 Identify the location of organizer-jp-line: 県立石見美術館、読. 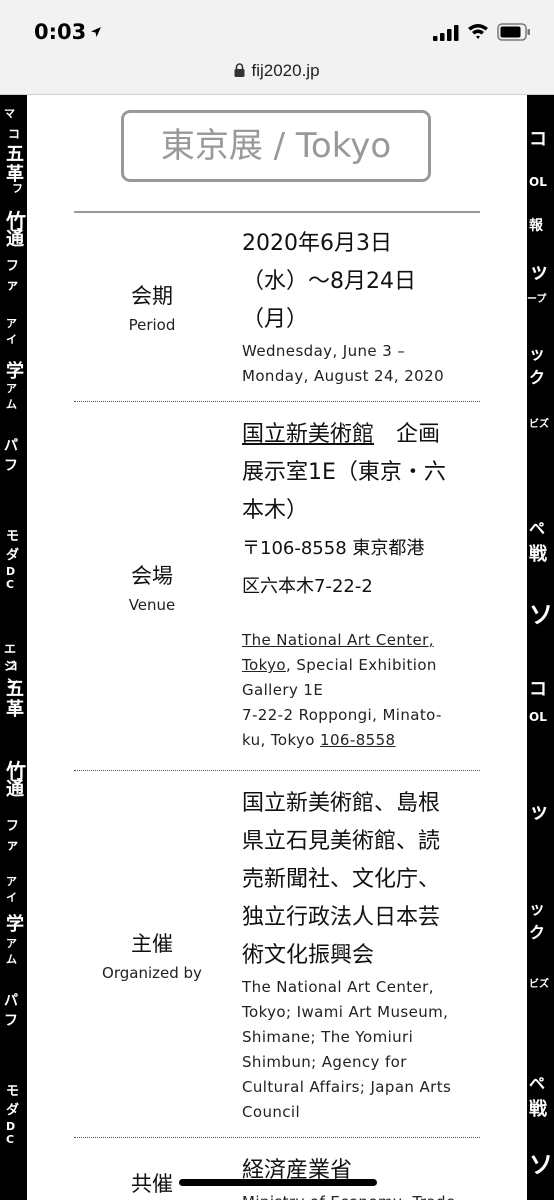
(341, 841).